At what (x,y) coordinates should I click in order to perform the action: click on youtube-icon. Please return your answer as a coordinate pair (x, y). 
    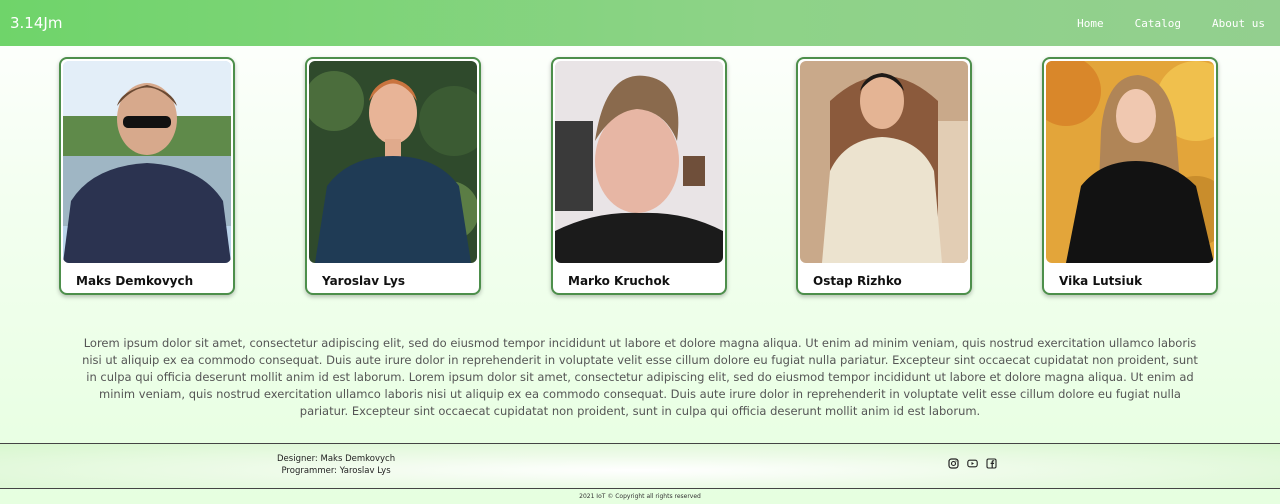
    Looking at the image, I should click on (972, 463).